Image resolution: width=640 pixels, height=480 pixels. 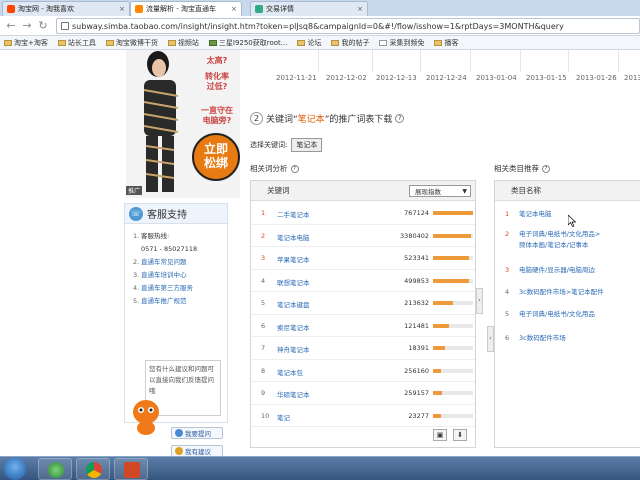 I want to click on support-link-faq: 2. 直通车常见问题, so click(x=178, y=262).